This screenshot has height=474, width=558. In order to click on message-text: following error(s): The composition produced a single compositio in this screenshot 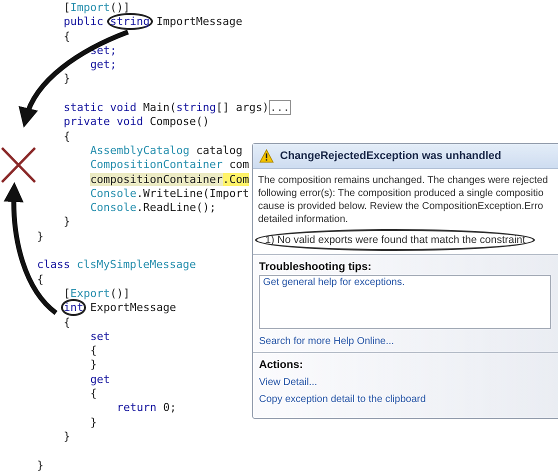, I will do `click(401, 193)`.